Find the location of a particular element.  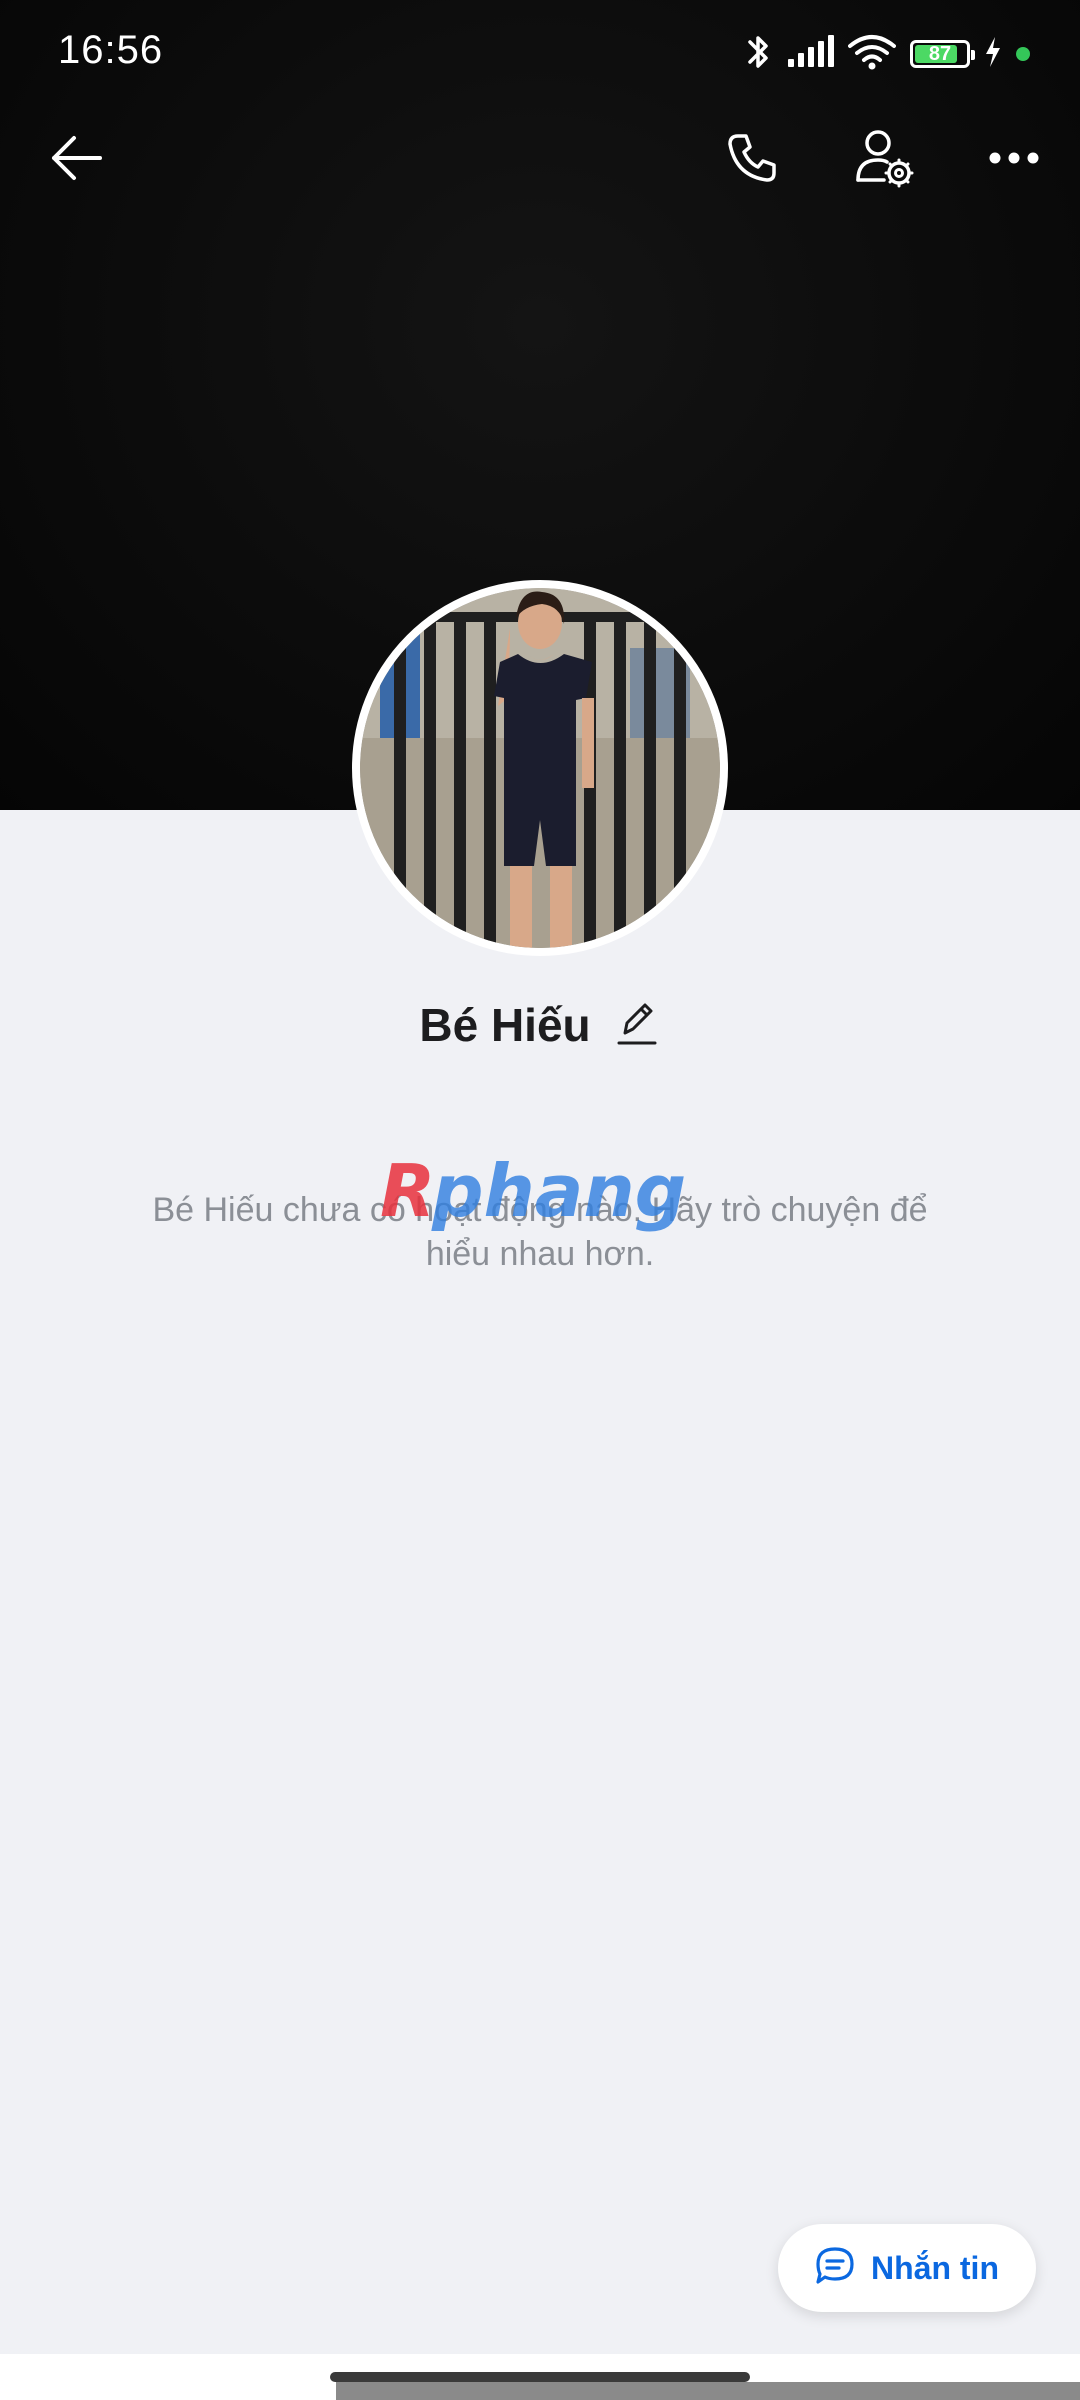

battery-icon: 87 is located at coordinates (942, 54).